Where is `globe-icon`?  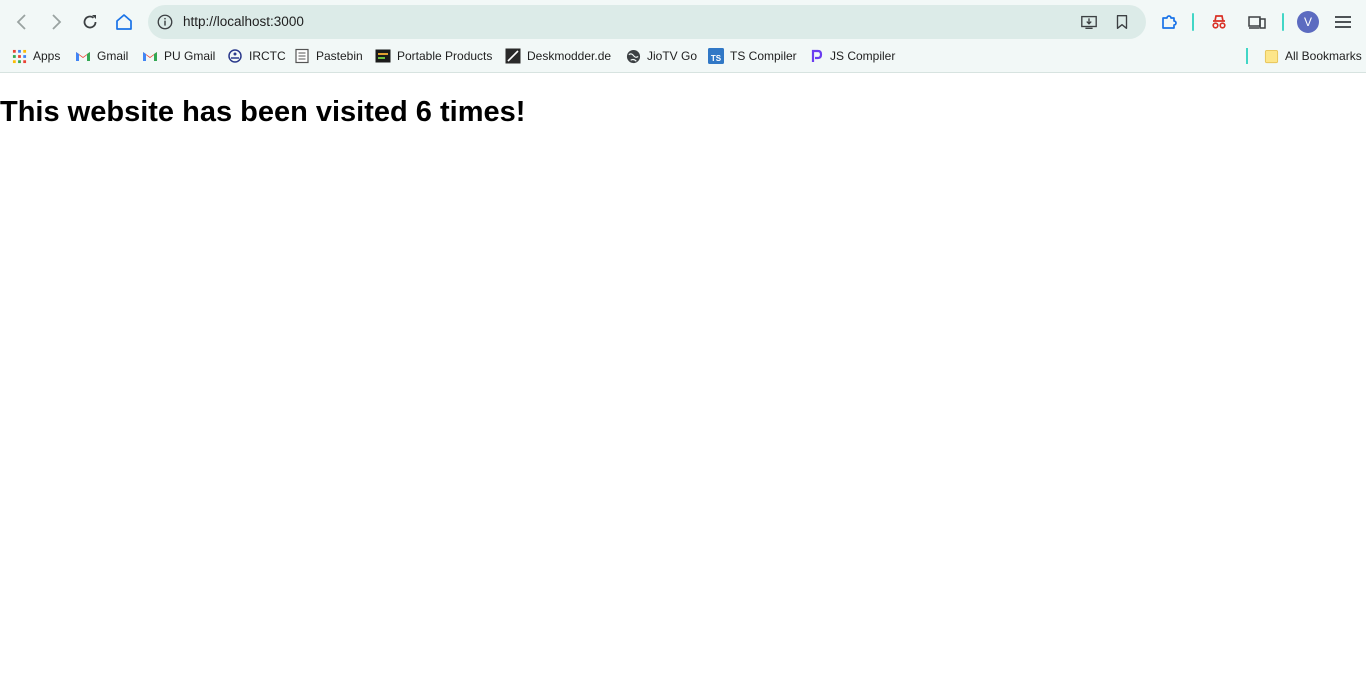
globe-icon is located at coordinates (633, 56).